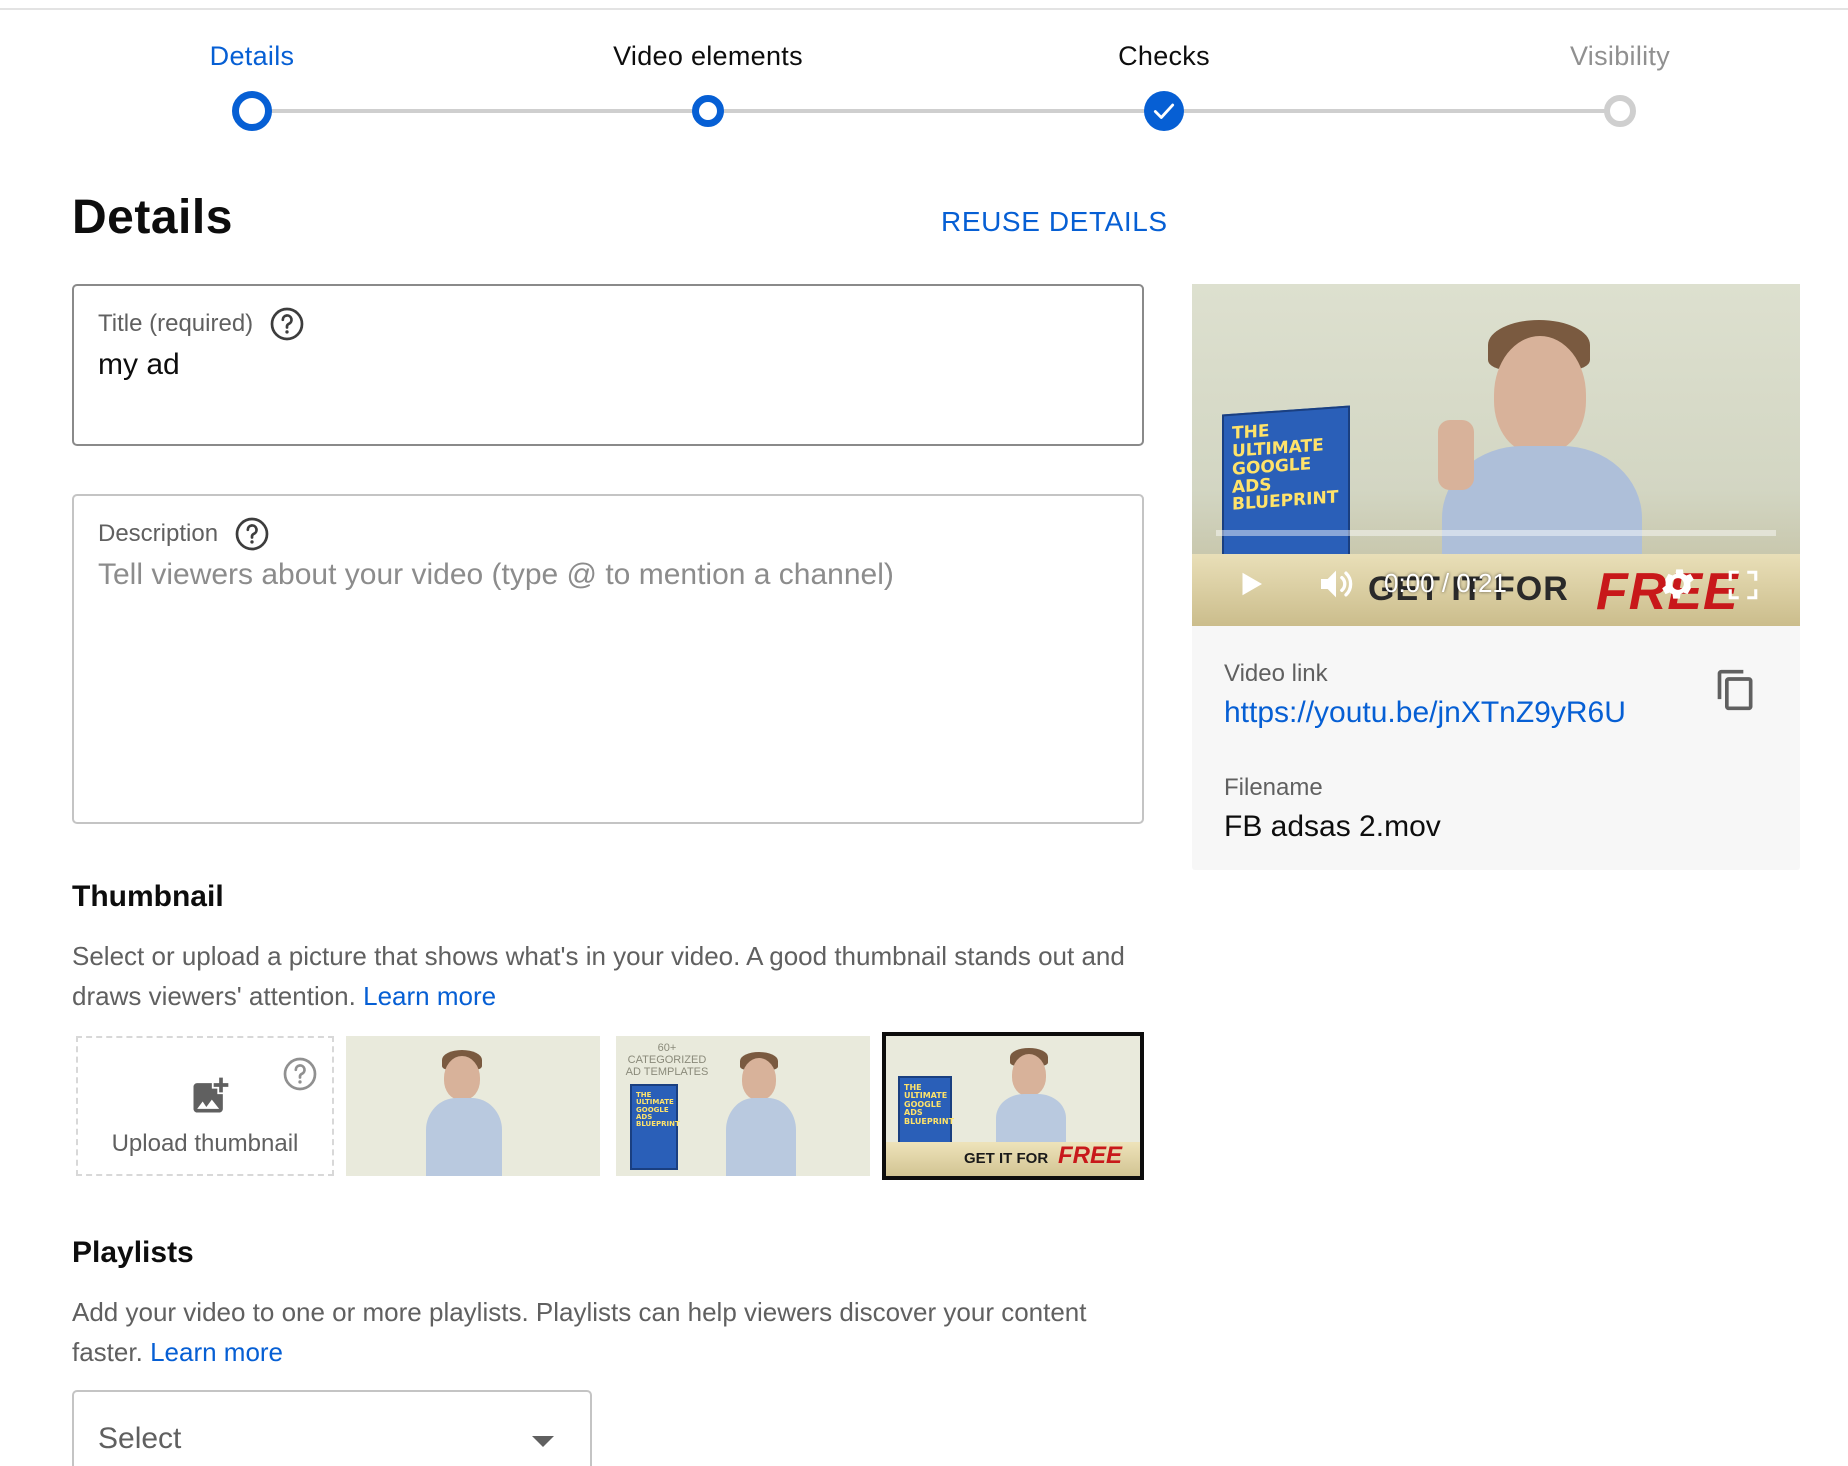 Image resolution: width=1848 pixels, height=1466 pixels. I want to click on step-label: Visibility, so click(1620, 56).